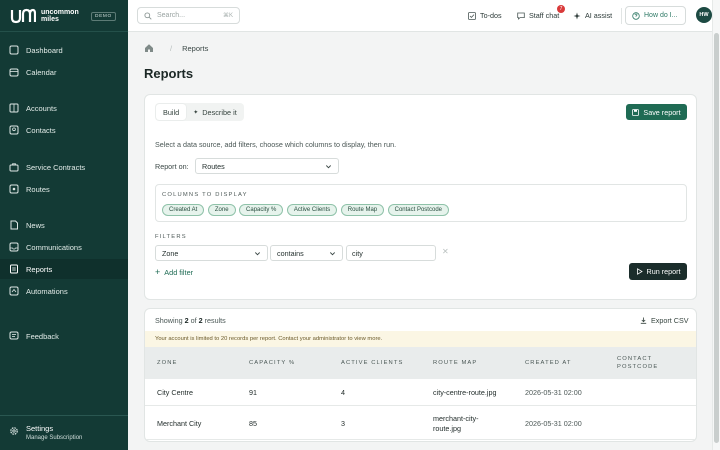 This screenshot has height=450, width=720. I want to click on sidebar-item-automations: Automations, so click(64, 291).